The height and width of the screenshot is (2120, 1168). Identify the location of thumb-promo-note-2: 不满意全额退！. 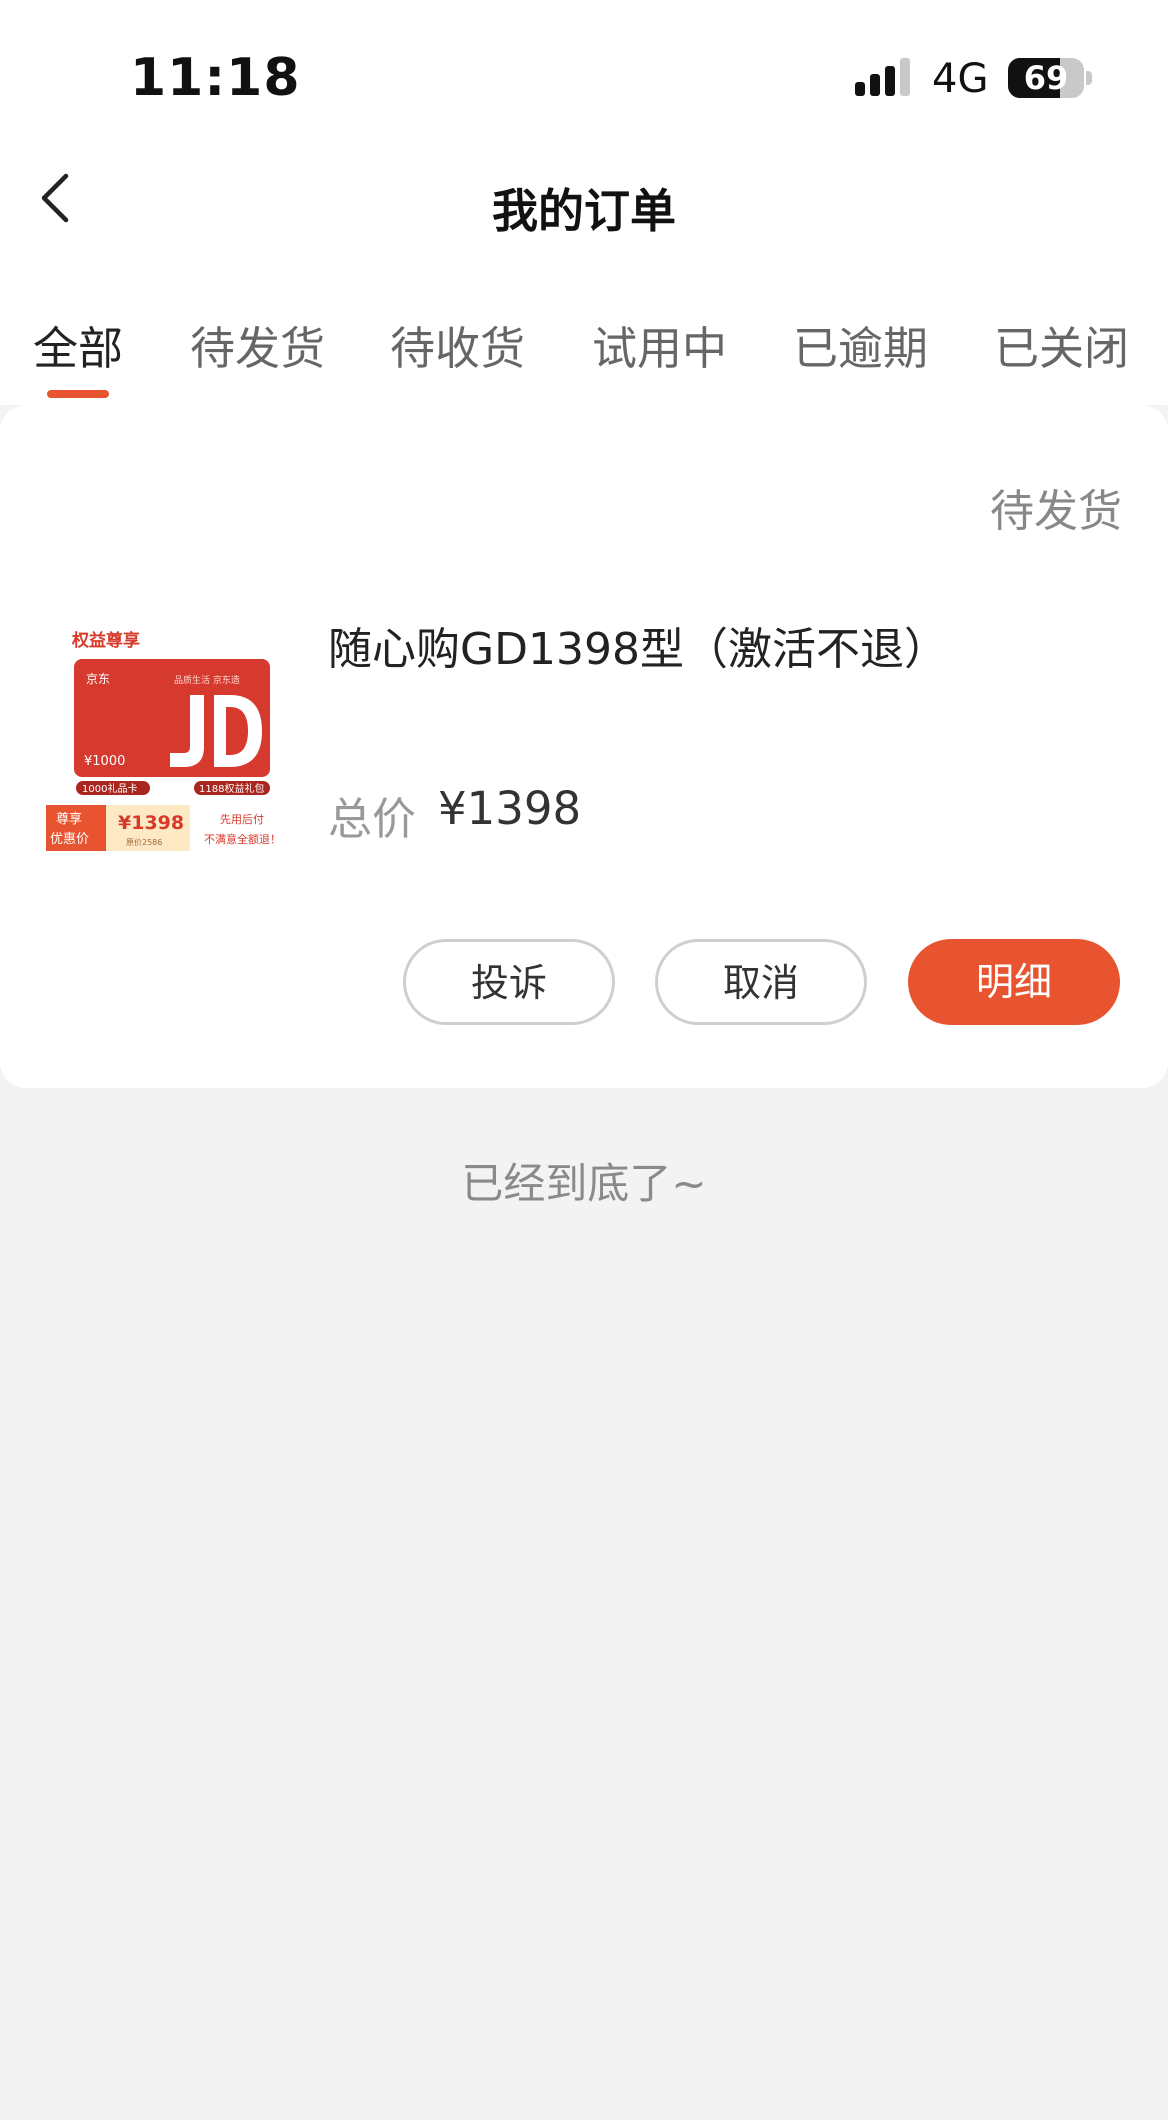
(242, 839).